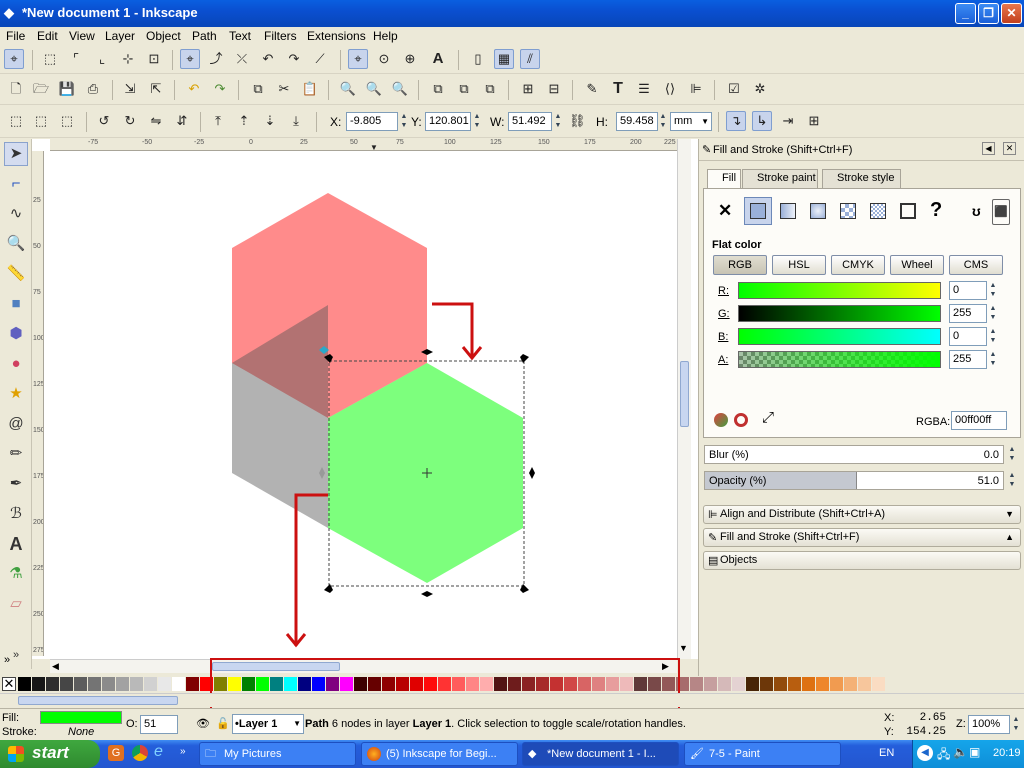 The height and width of the screenshot is (768, 1024). I want to click on zoom-input: 100%, so click(989, 724).